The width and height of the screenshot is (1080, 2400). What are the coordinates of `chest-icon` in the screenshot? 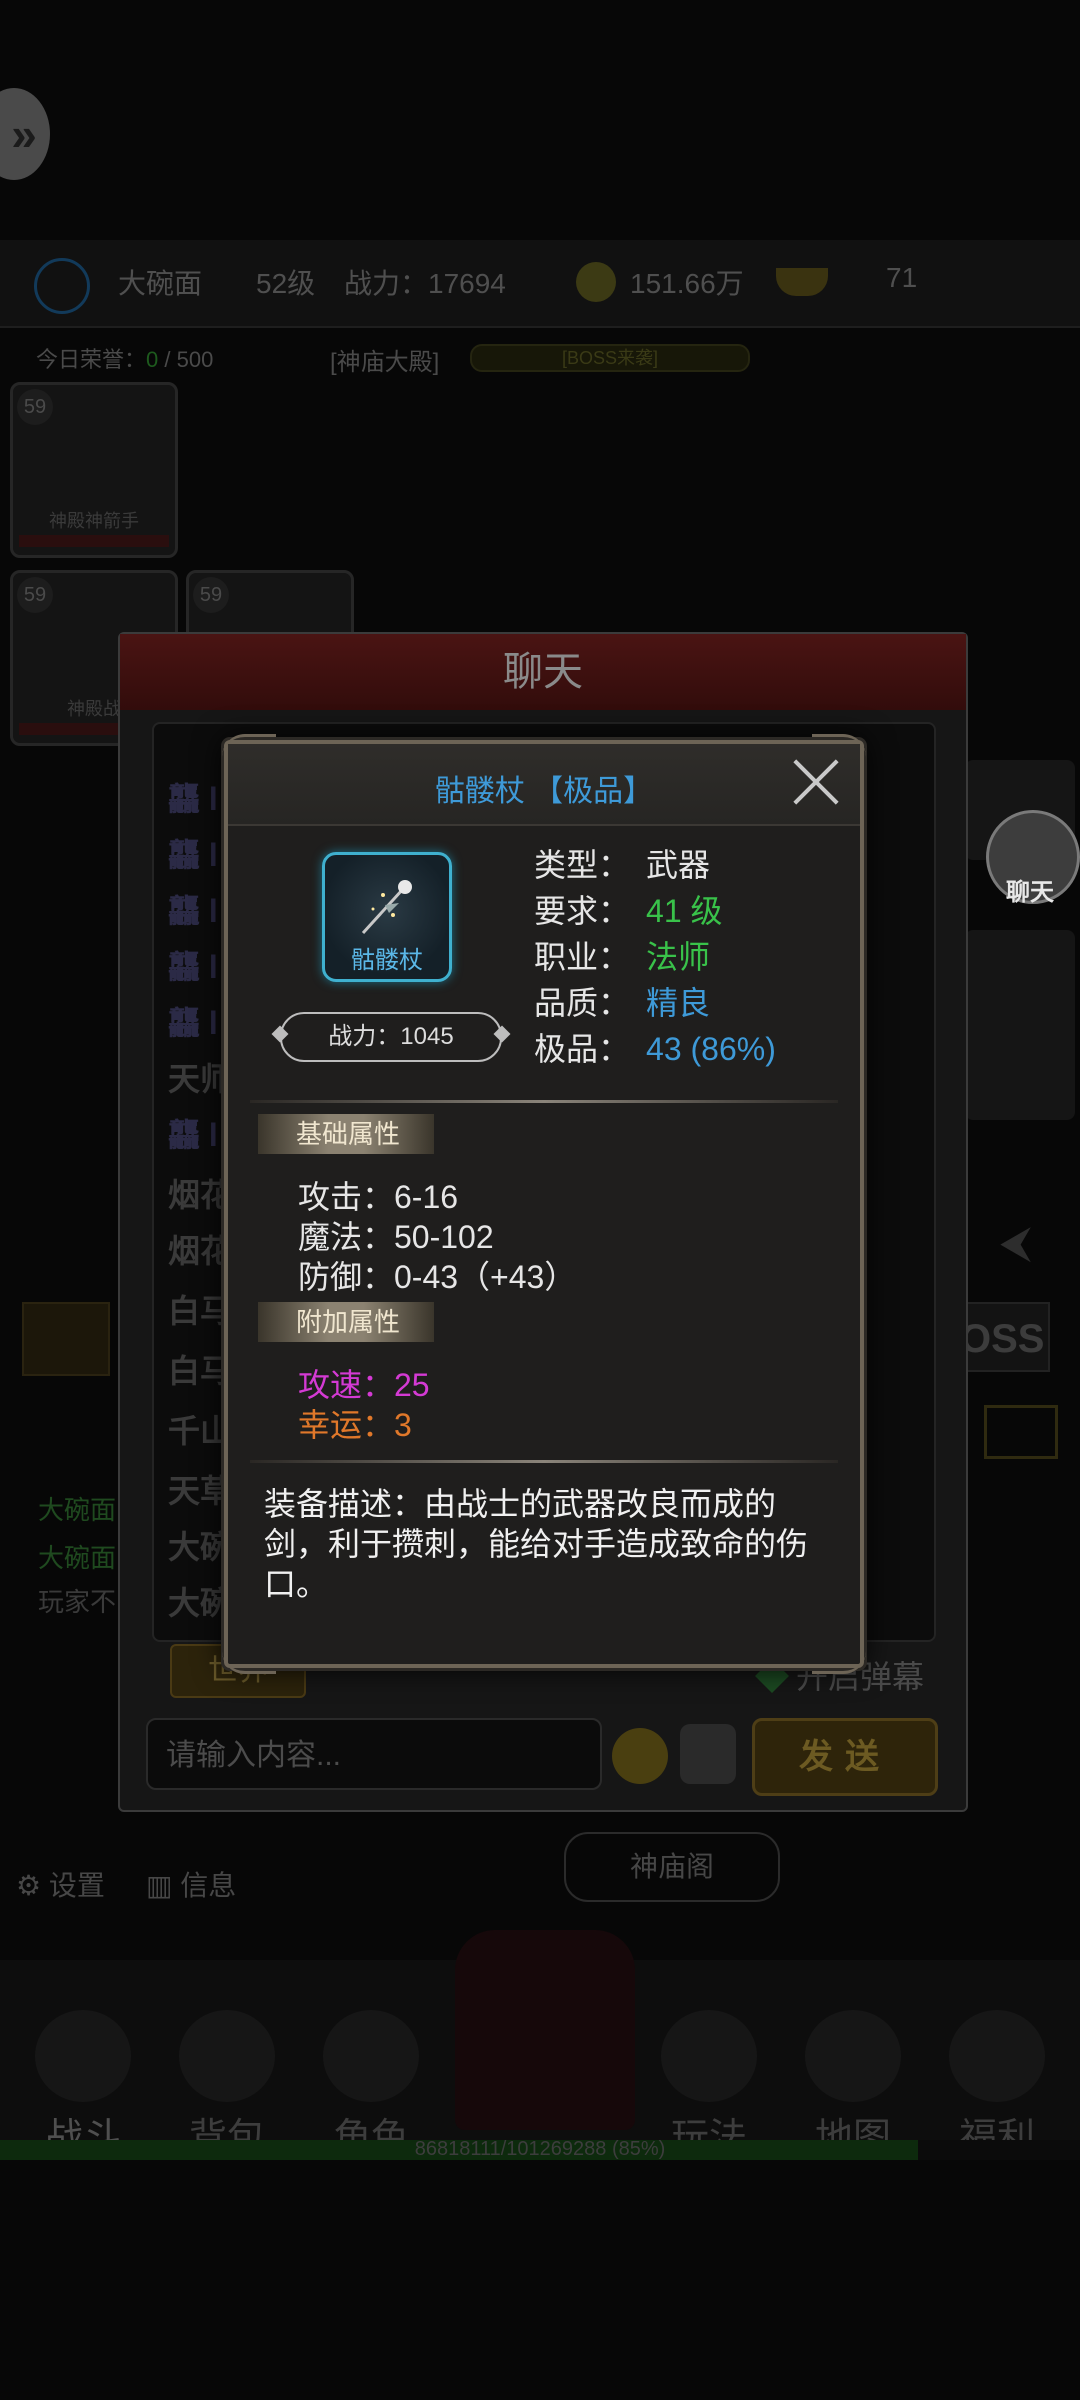 It's located at (997, 2056).